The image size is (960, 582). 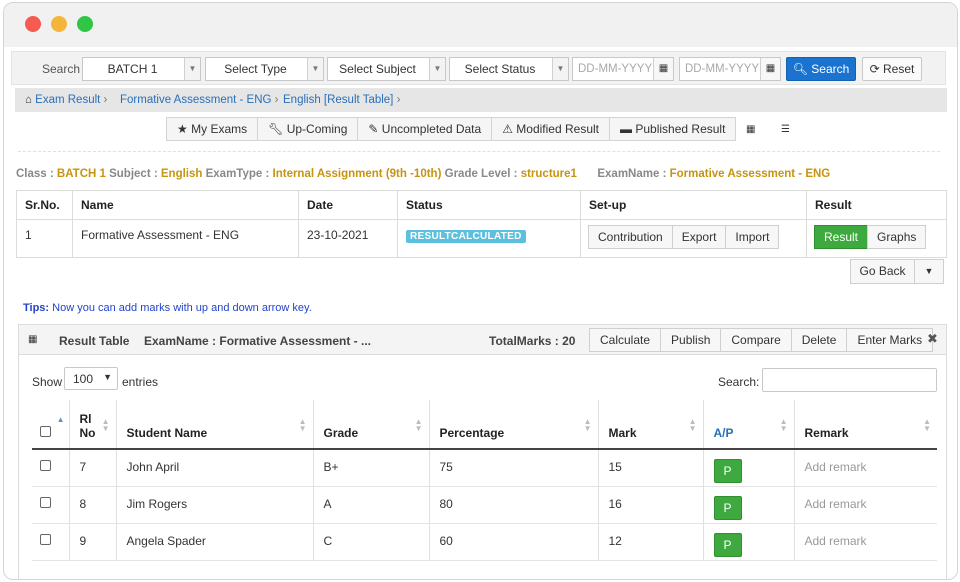 What do you see at coordinates (841, 237) in the screenshot?
I see `result-button: Result` at bounding box center [841, 237].